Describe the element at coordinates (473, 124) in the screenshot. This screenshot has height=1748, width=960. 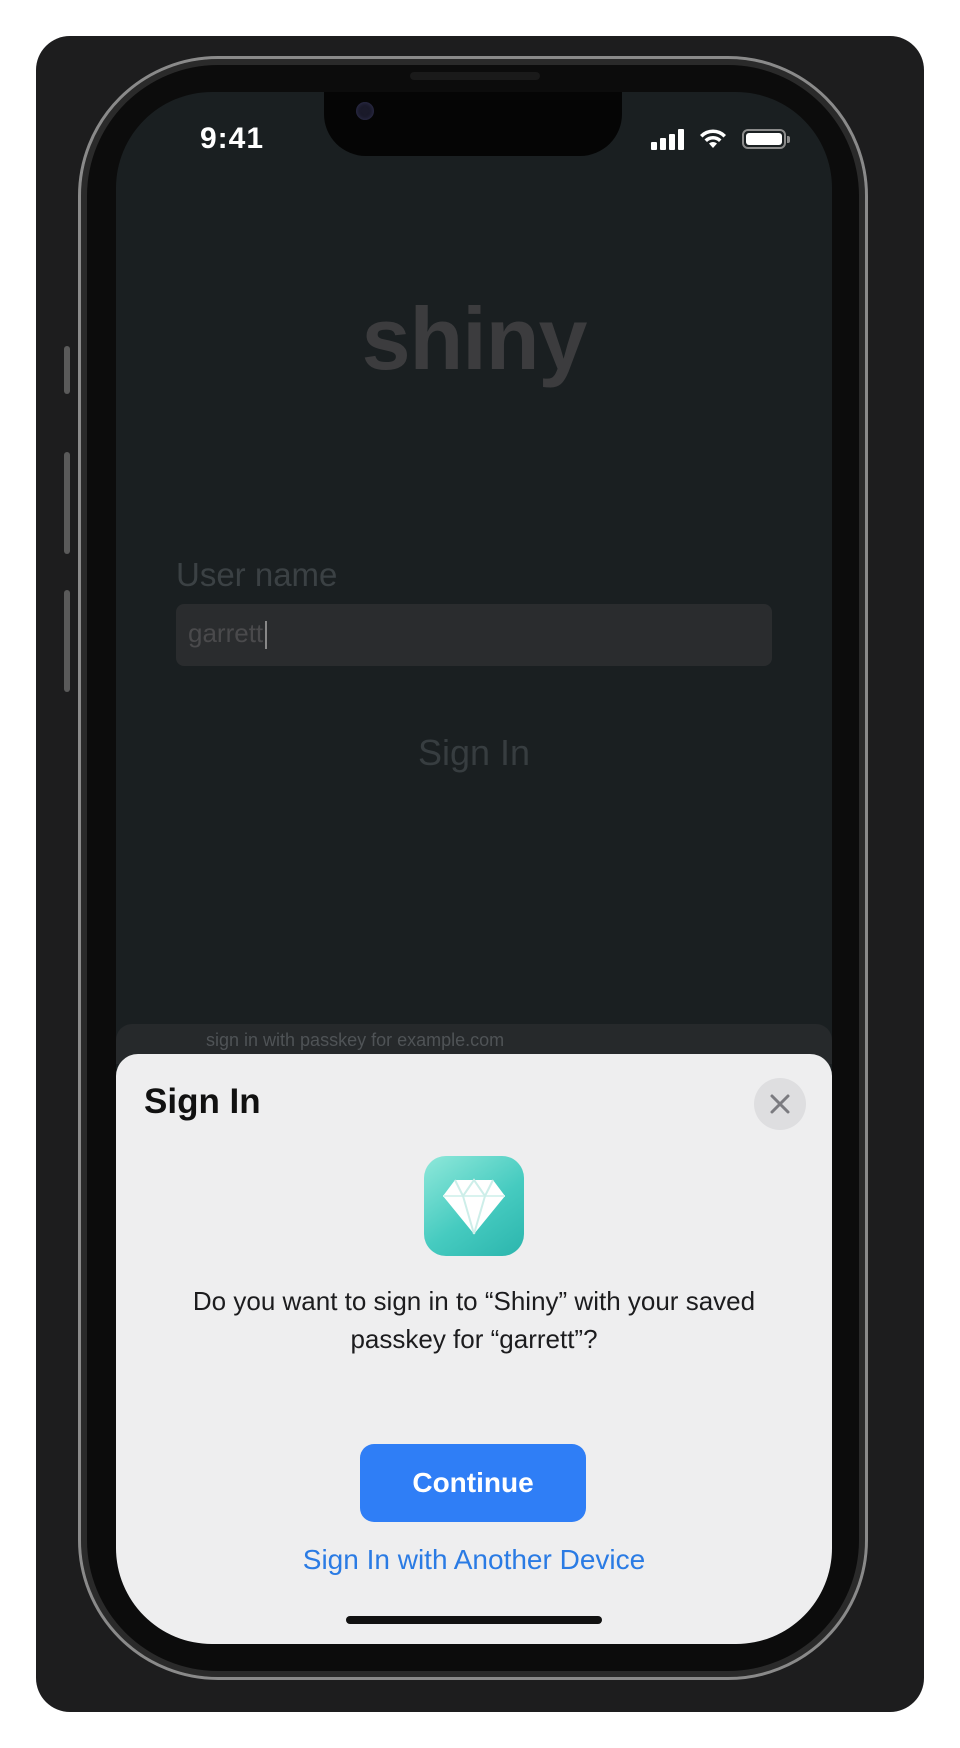
I see `notch` at that location.